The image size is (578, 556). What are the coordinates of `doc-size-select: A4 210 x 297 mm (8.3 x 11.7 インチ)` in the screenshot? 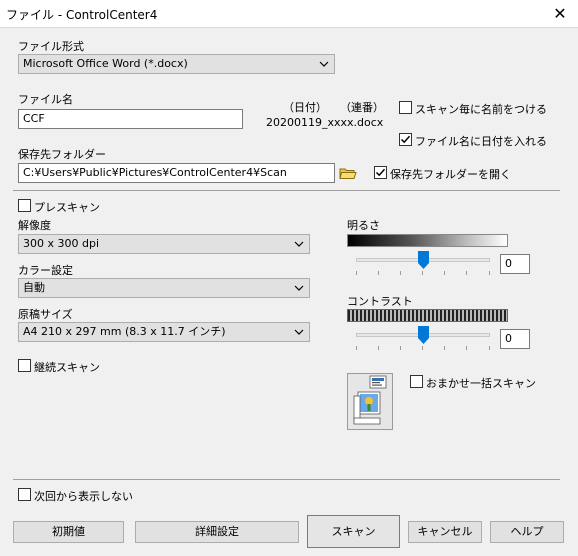 It's located at (164, 332).